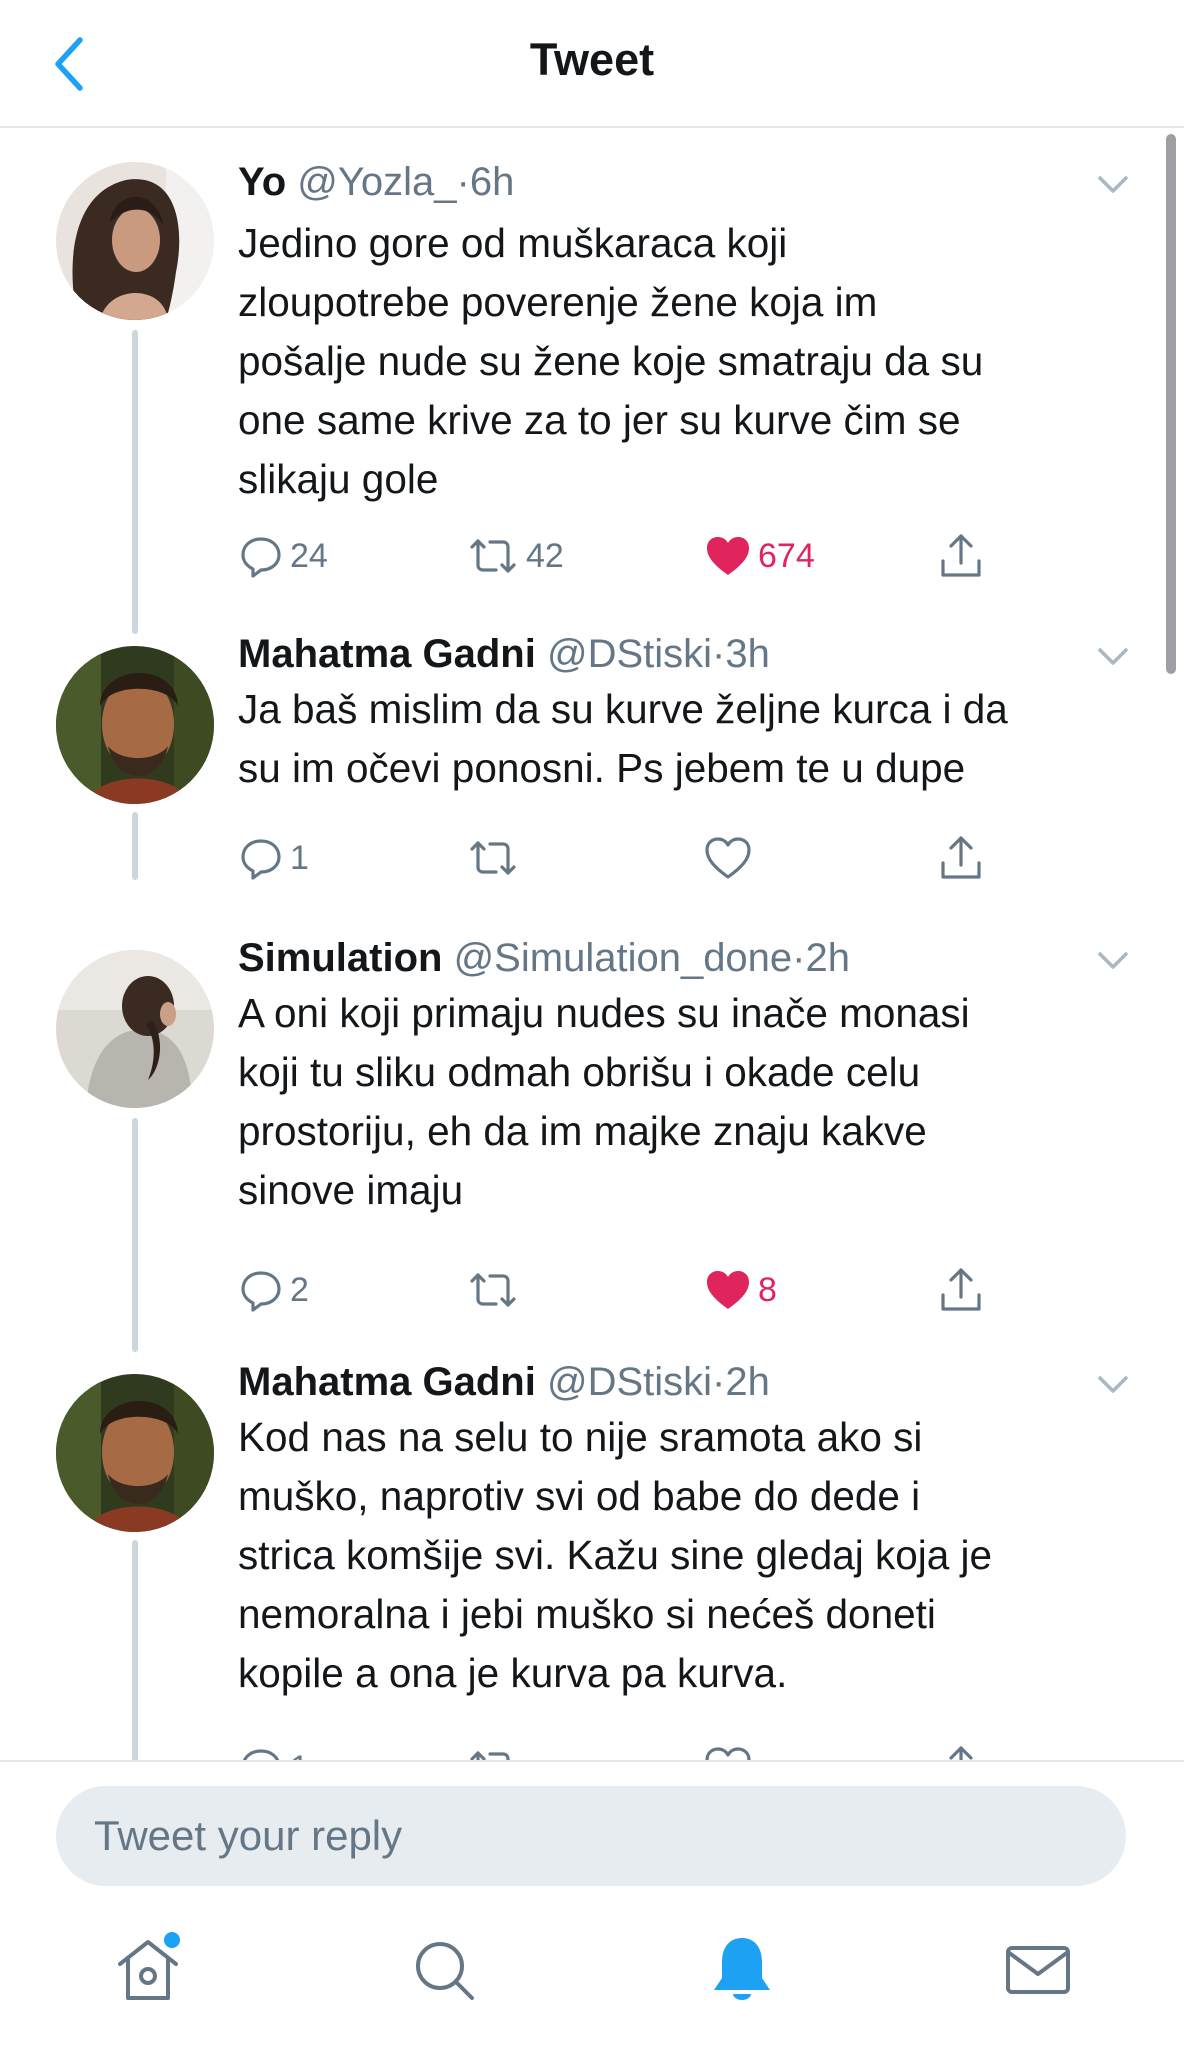 The width and height of the screenshot is (1184, 2048). I want to click on reply-count: 2, so click(299, 1289).